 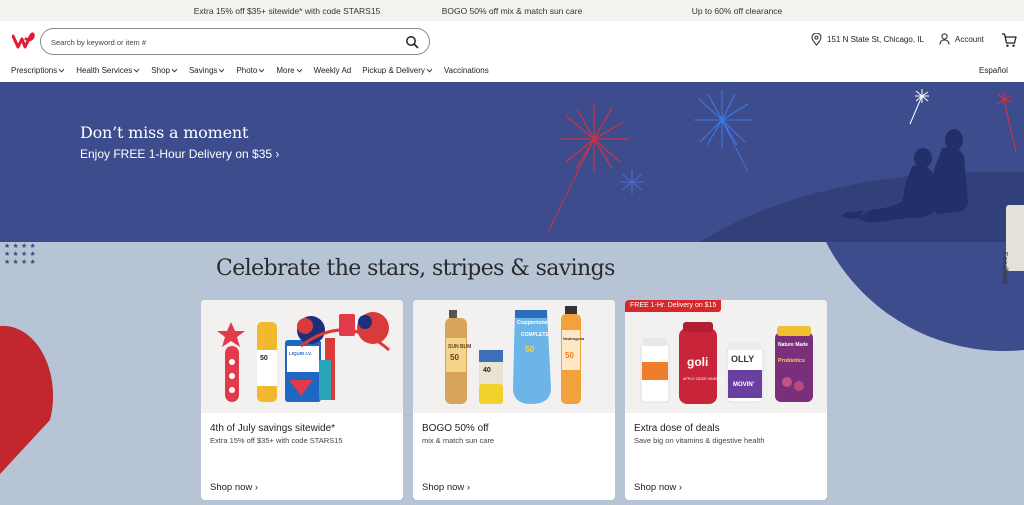 What do you see at coordinates (24, 41) in the screenshot?
I see `walgreens-logo-icon` at bounding box center [24, 41].